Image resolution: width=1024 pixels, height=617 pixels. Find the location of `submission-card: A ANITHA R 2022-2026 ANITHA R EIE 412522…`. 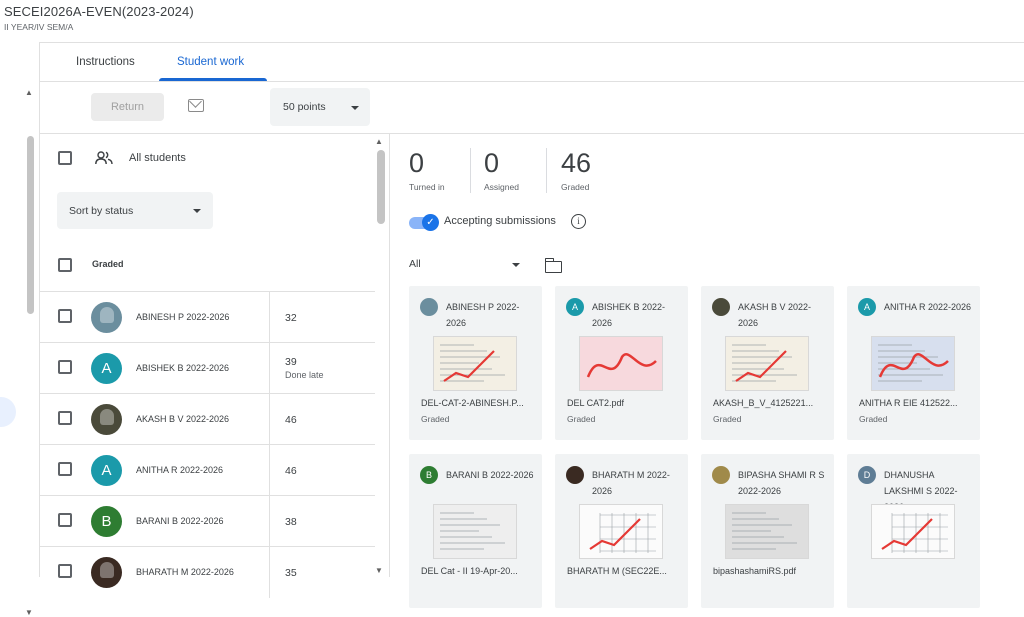

submission-card: A ANITHA R 2022-2026 ANITHA R EIE 412522… is located at coordinates (913, 363).